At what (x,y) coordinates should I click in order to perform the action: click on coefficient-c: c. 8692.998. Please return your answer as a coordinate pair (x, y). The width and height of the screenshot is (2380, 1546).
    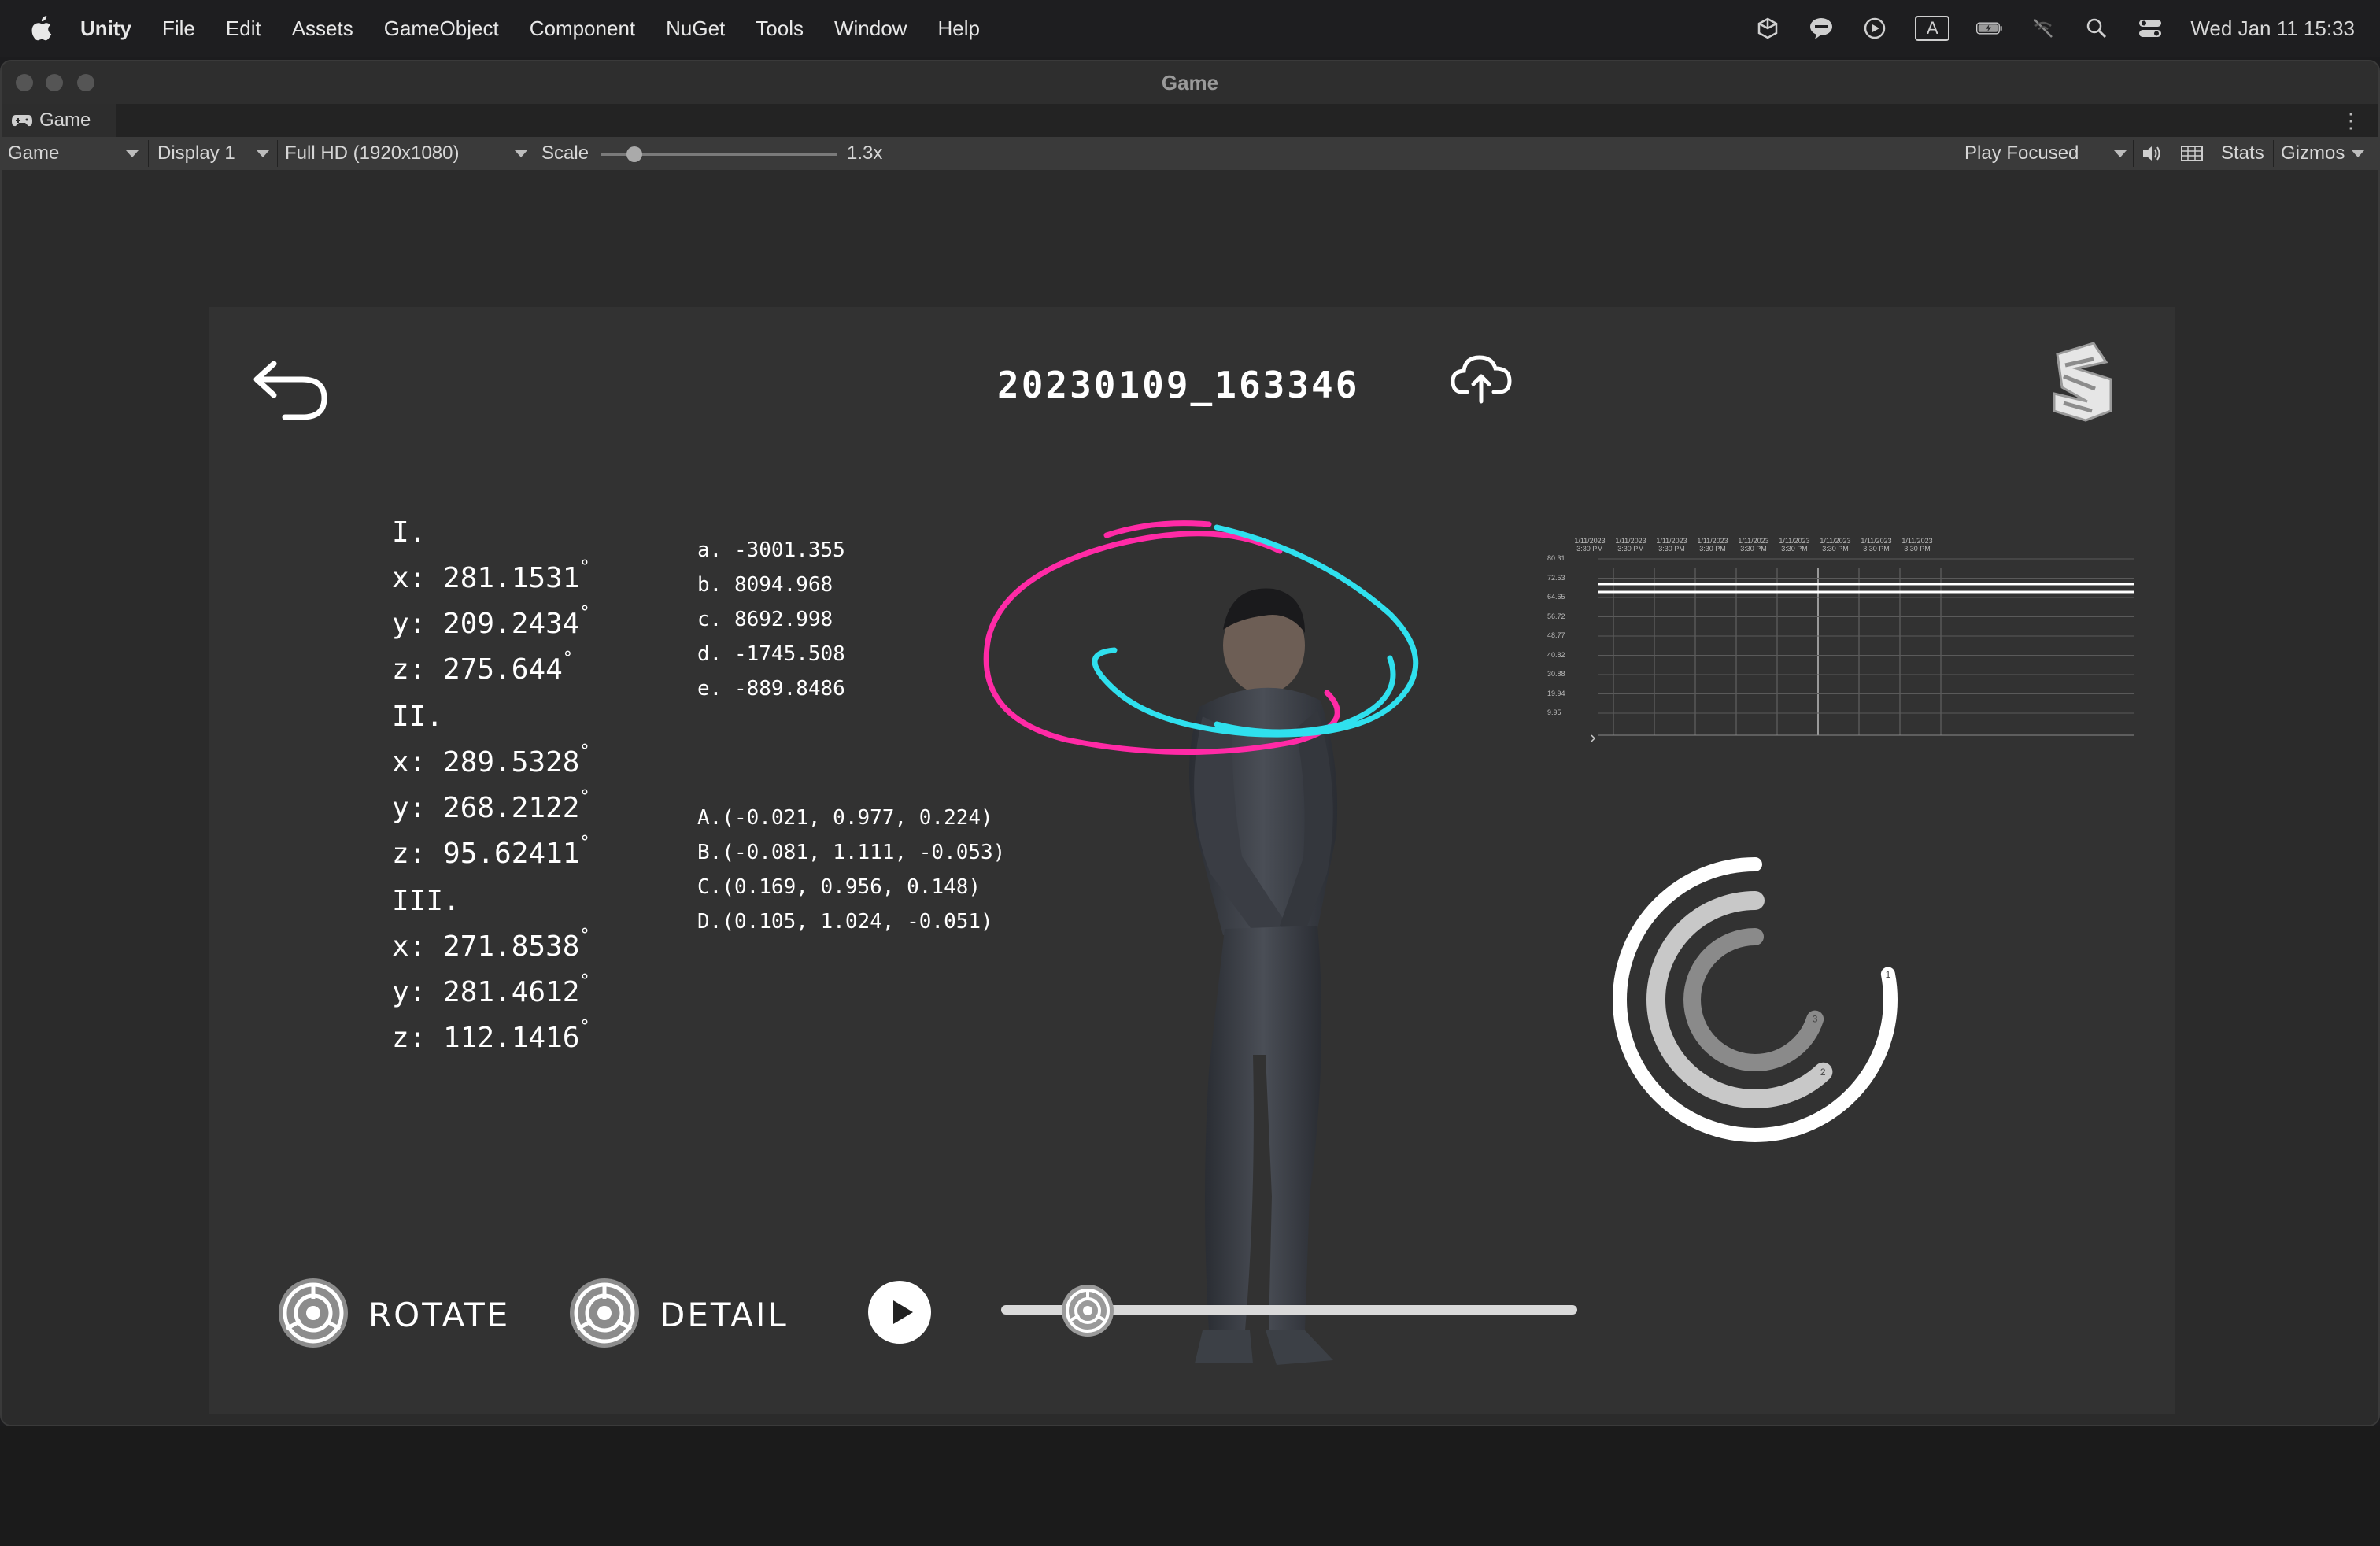
    Looking at the image, I should click on (765, 619).